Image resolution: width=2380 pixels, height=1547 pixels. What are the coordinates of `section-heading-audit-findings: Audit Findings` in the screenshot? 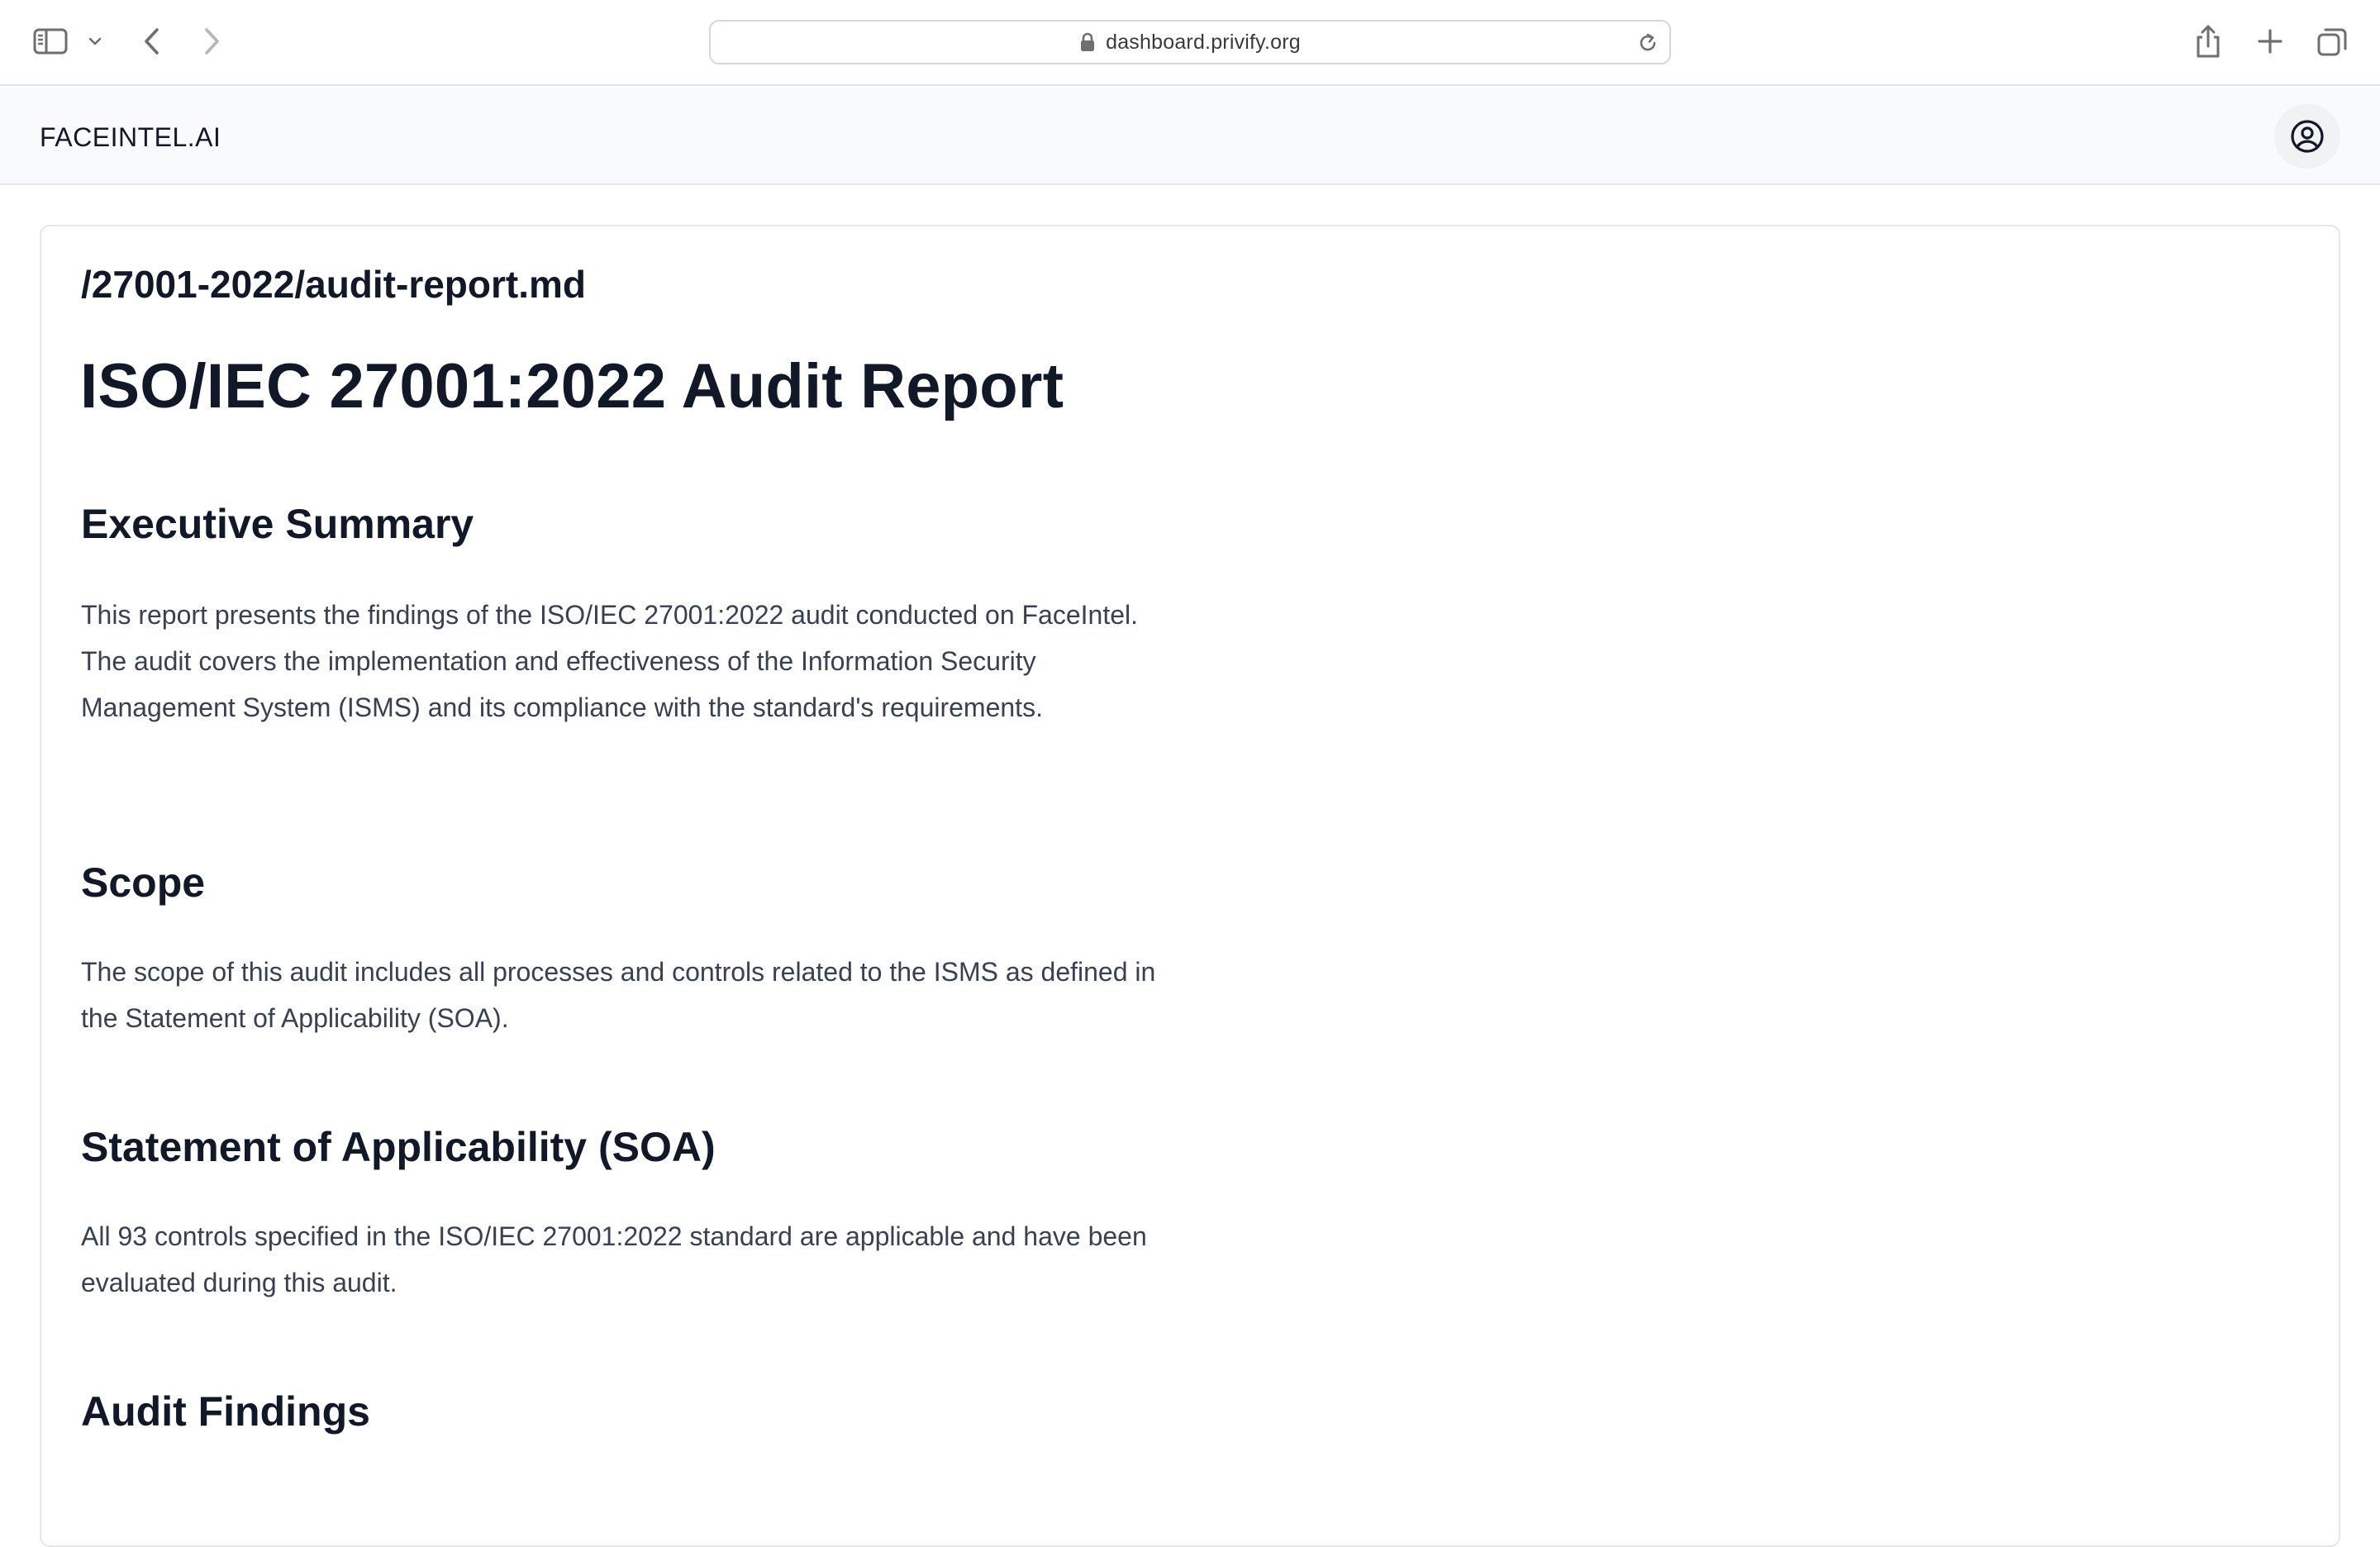 It's located at (225, 1411).